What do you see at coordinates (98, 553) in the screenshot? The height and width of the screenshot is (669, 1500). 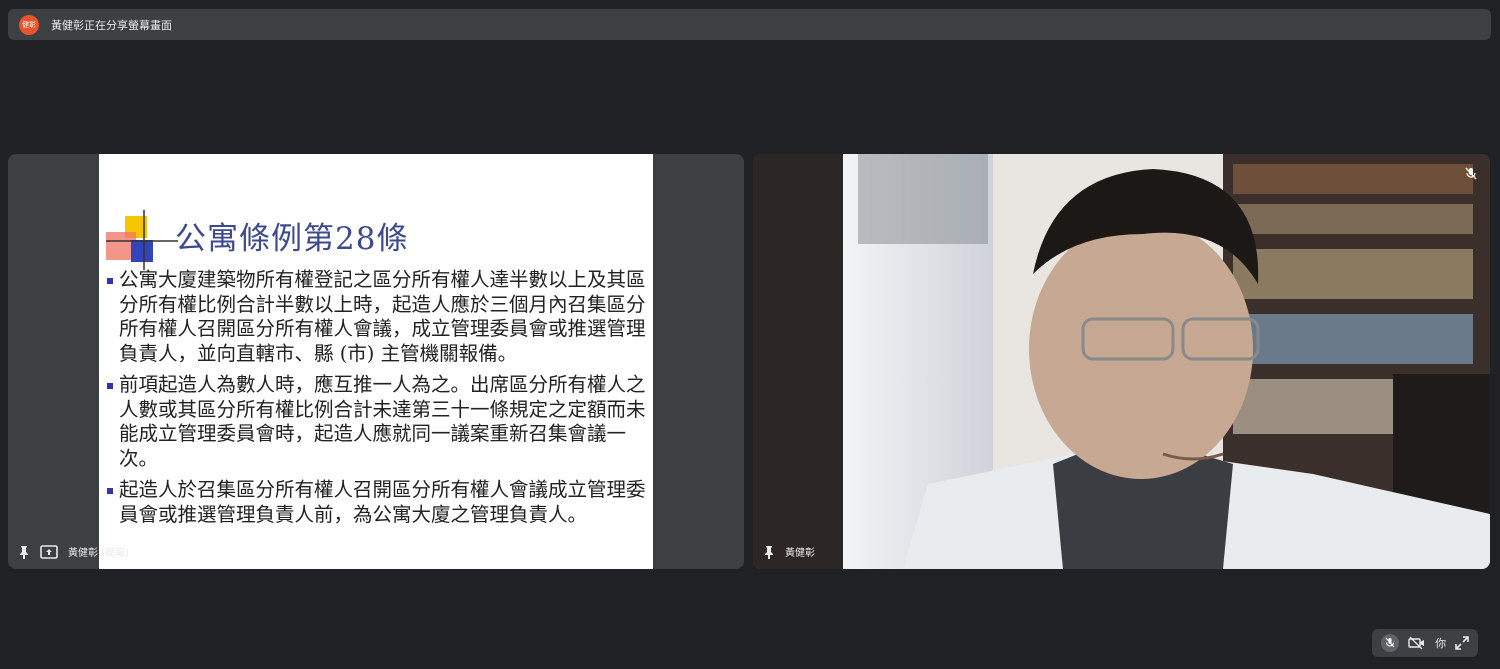 I see `presenter-name: 黃健彰 (簡報)` at bounding box center [98, 553].